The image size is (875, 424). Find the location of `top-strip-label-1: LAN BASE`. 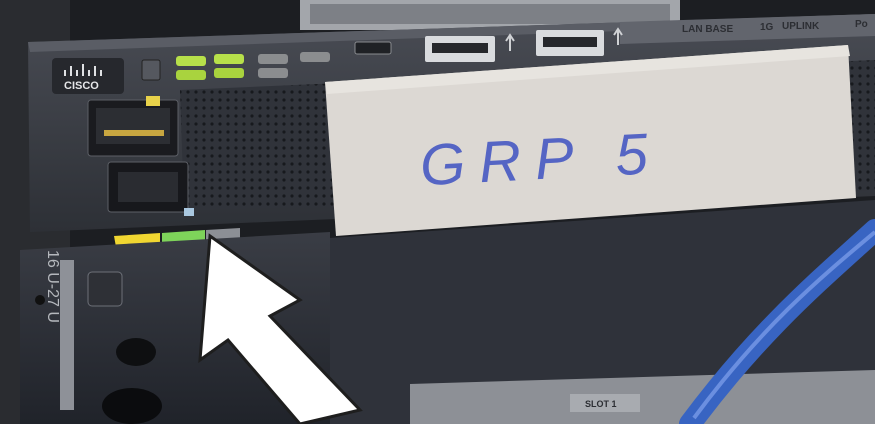

top-strip-label-1: LAN BASE is located at coordinates (707, 29).